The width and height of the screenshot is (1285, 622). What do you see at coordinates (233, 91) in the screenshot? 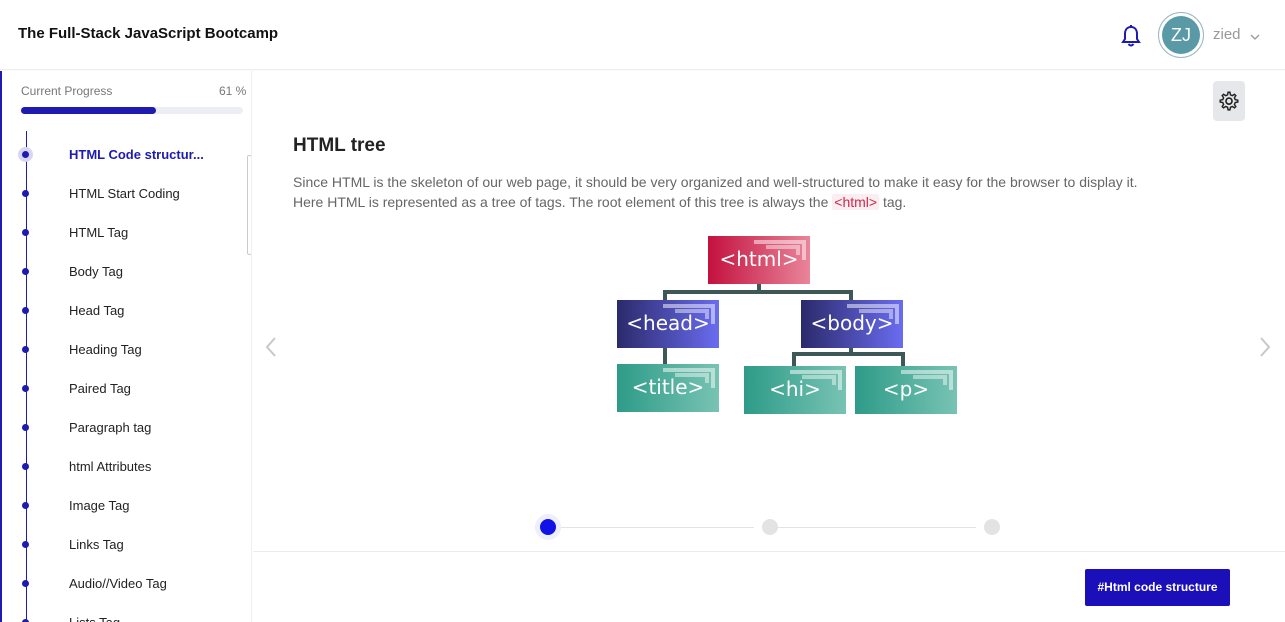
I see `progress-percent: 61 %` at bounding box center [233, 91].